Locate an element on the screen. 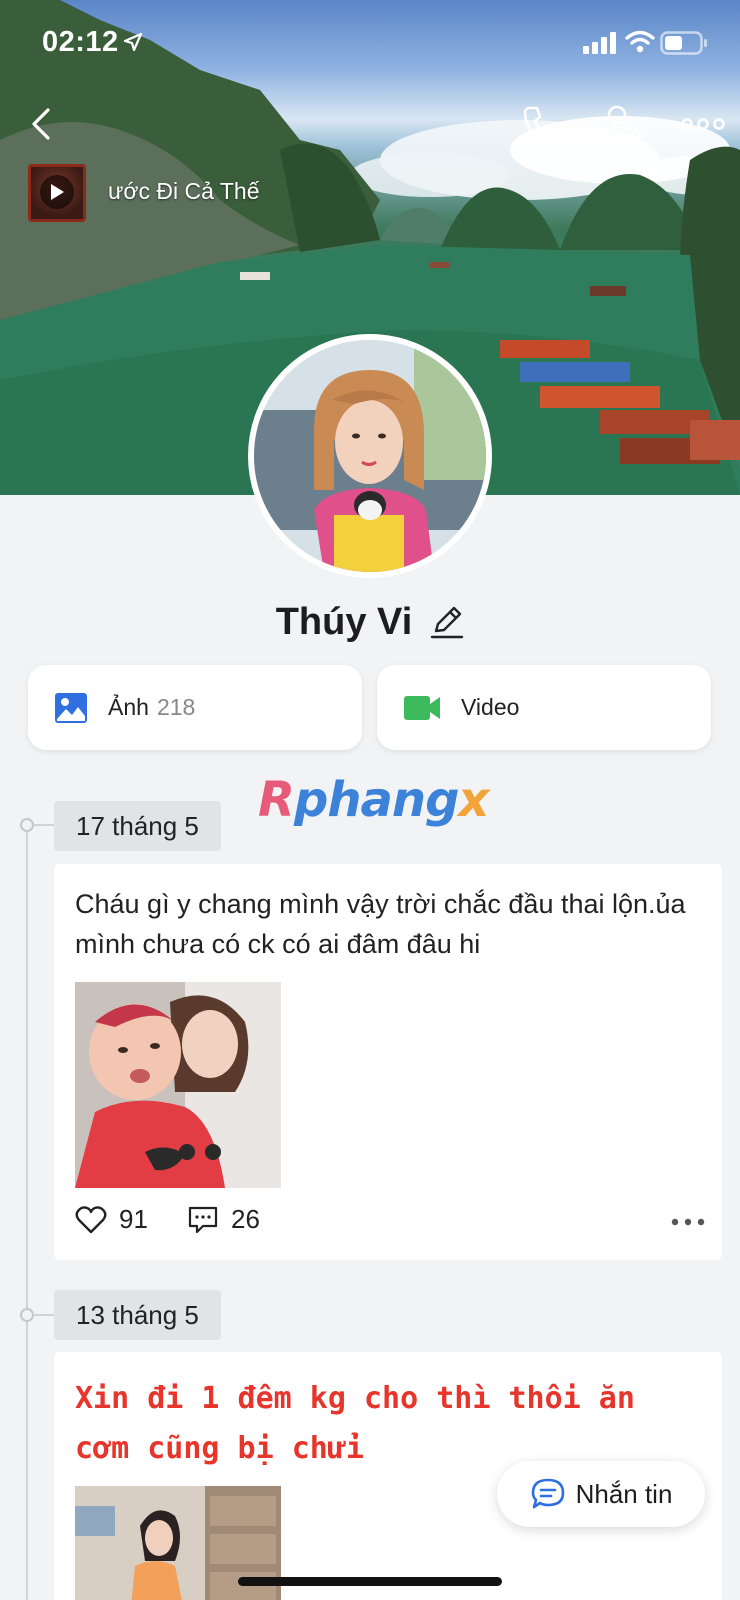 This screenshot has height=1600, width=740. post-image is located at coordinates (178, 1085).